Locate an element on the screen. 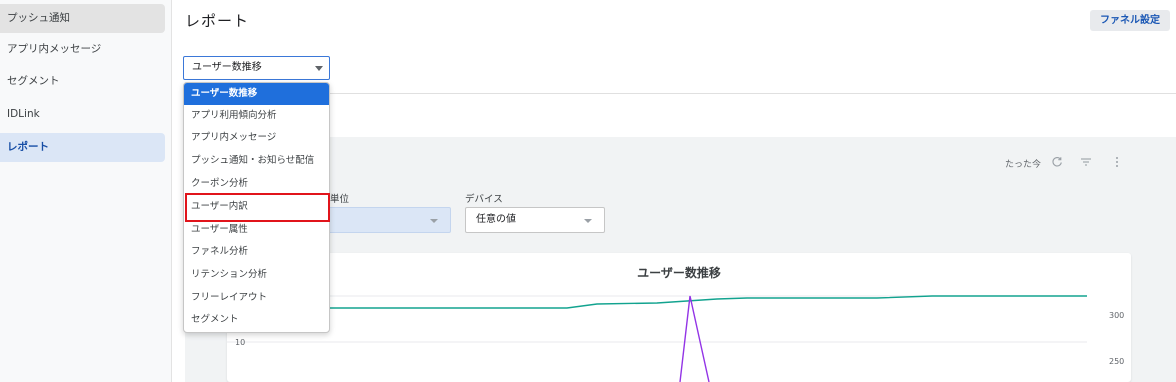 This screenshot has width=1176, height=382. device-filter-value: 任意の値 is located at coordinates (496, 219).